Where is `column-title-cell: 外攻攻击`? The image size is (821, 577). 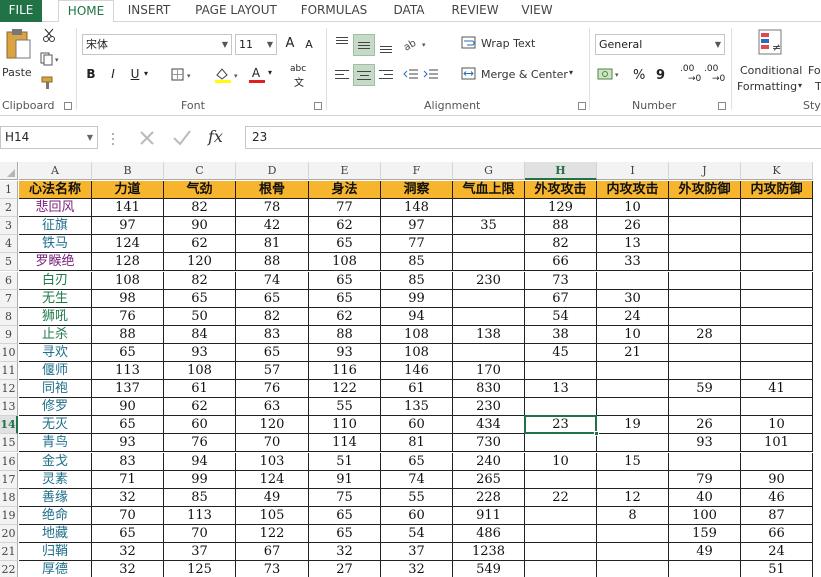 column-title-cell: 外攻攻击 is located at coordinates (561, 190).